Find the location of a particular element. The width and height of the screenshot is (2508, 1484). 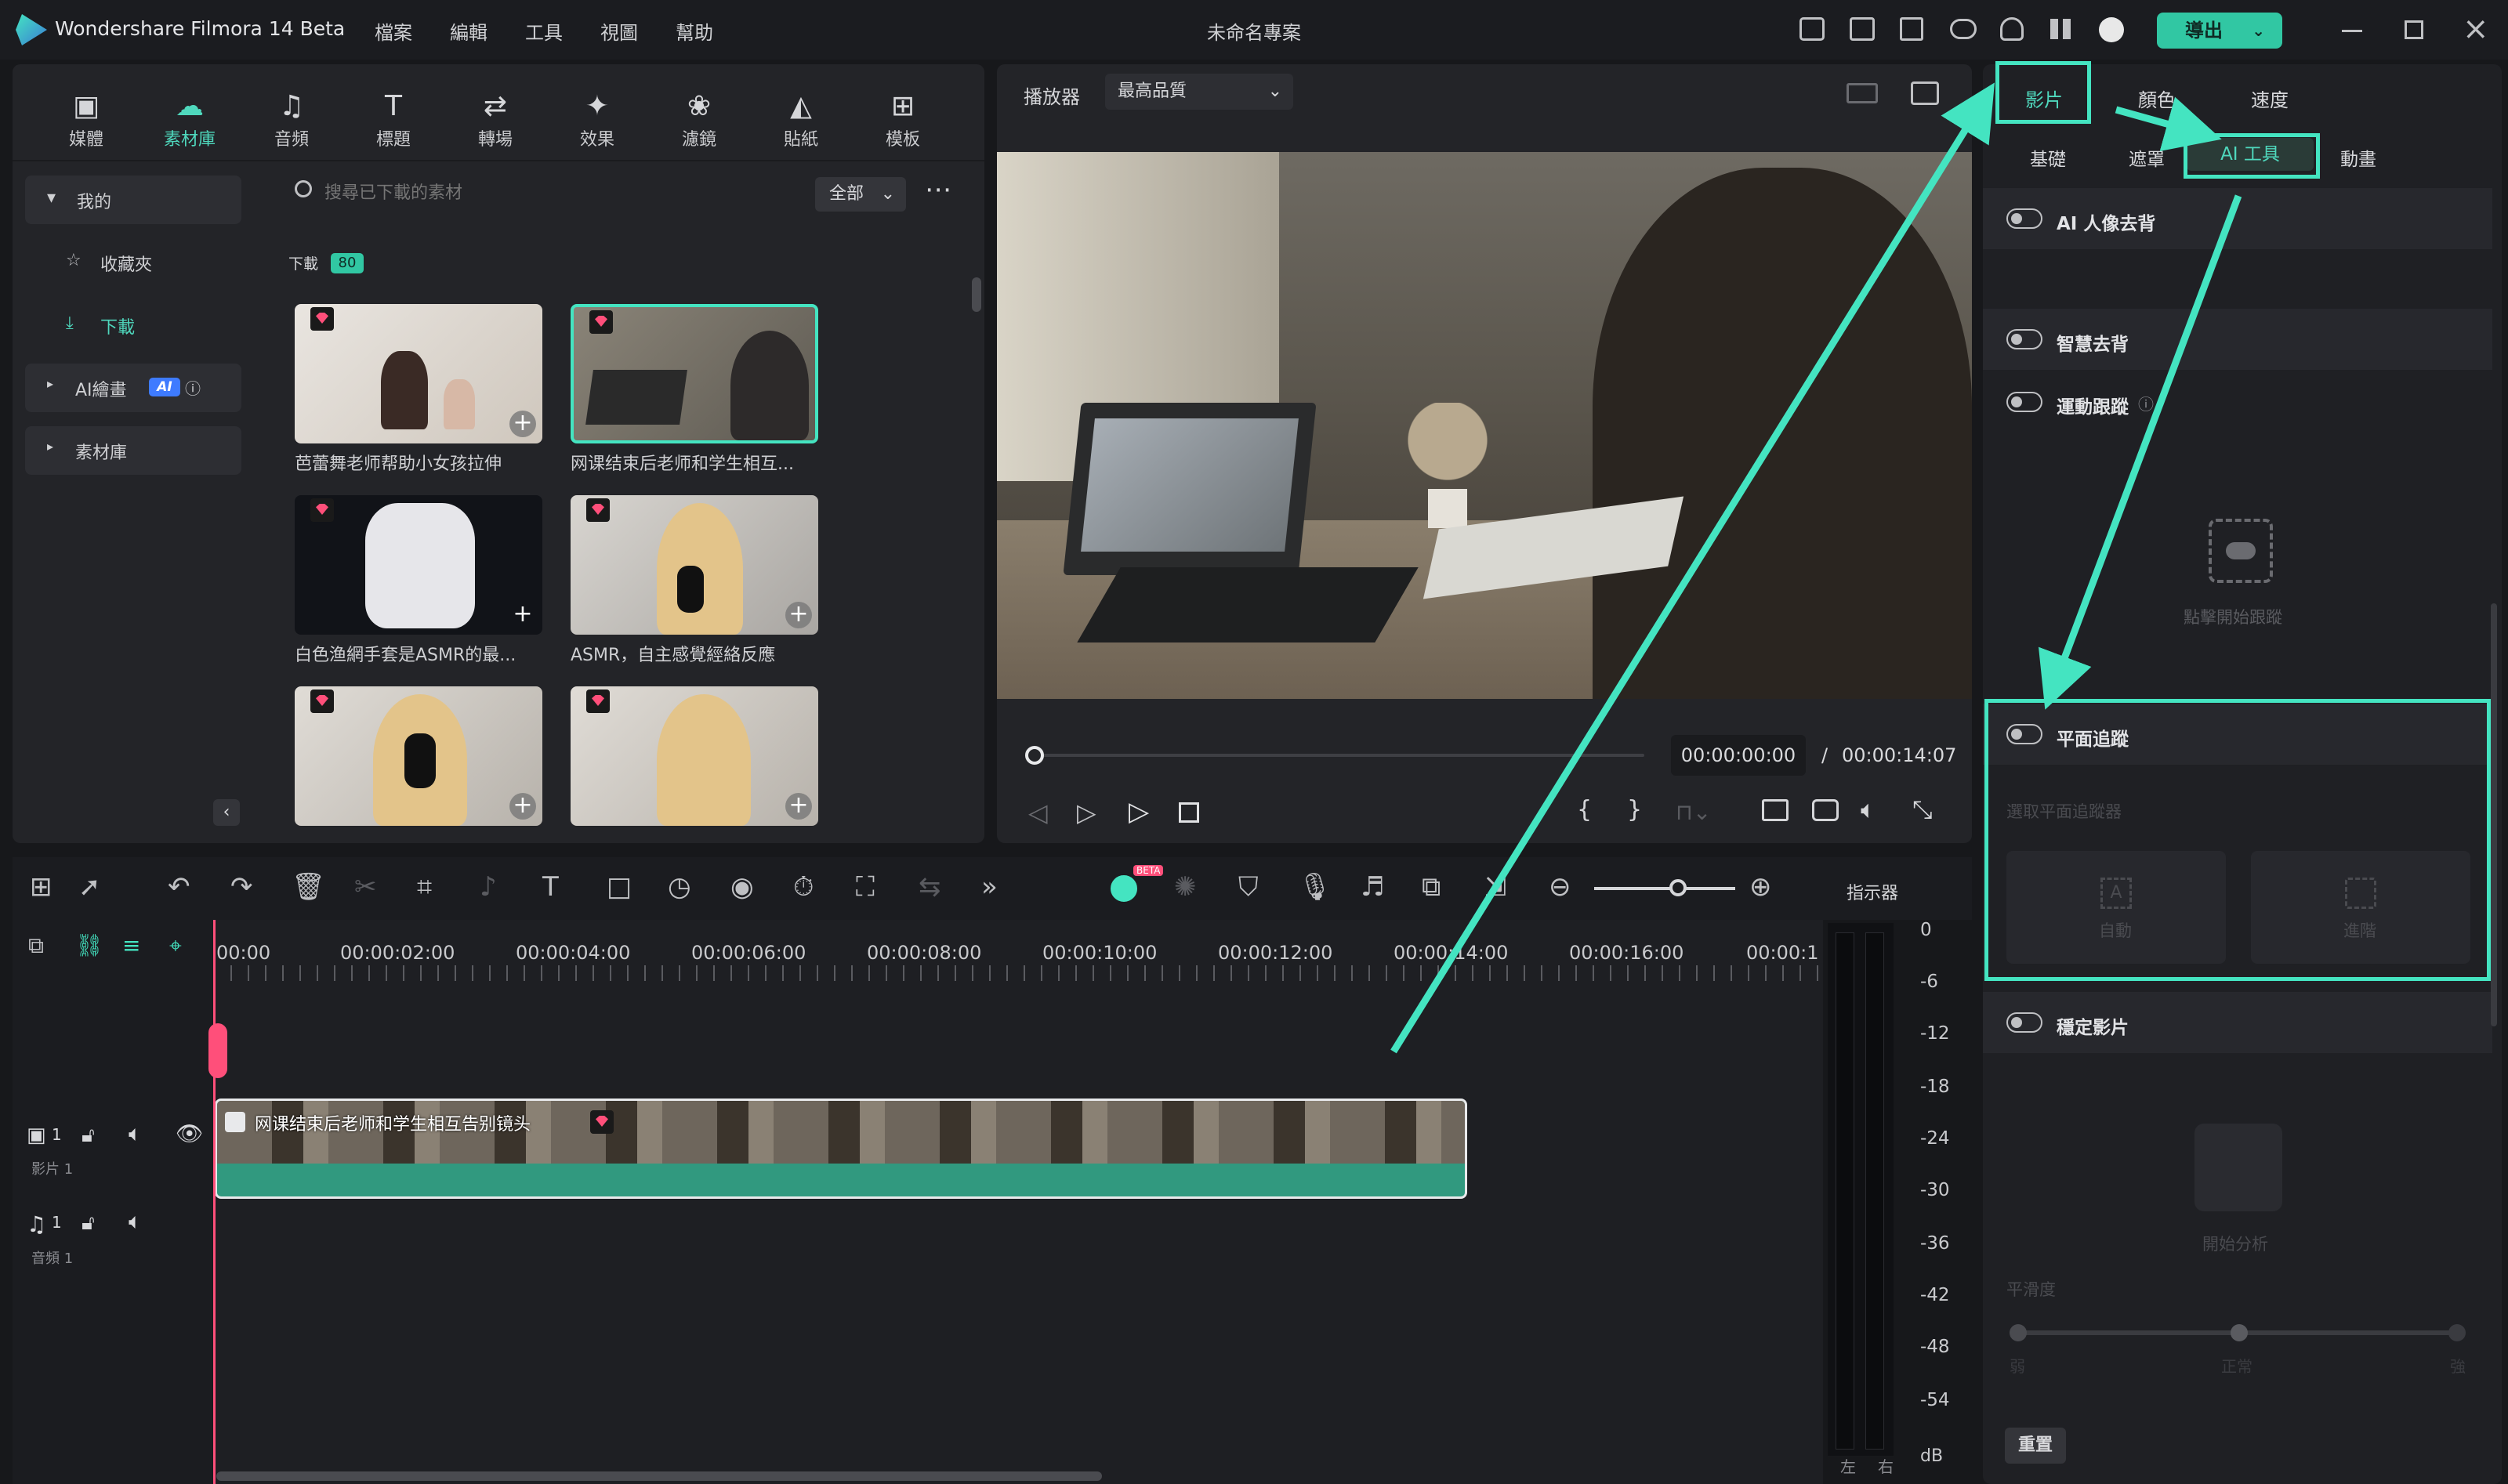

arrow-to-ai-tools is located at coordinates (2168, 123).